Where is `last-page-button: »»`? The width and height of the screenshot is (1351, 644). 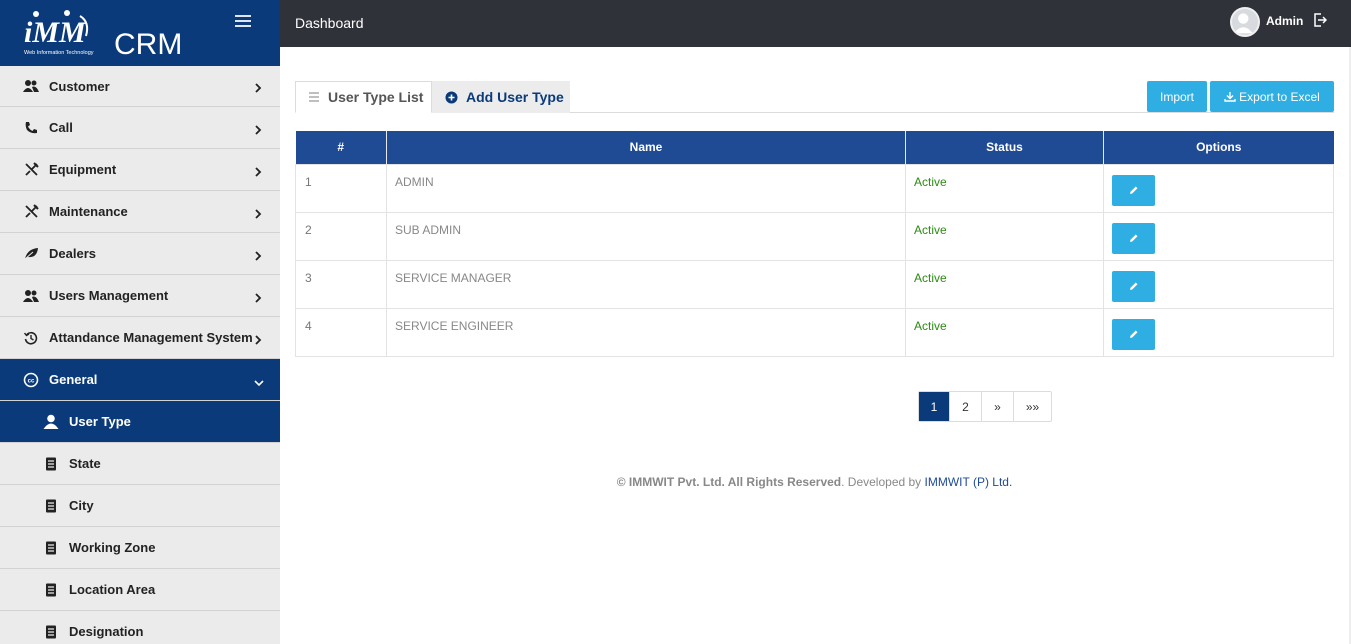 last-page-button: »» is located at coordinates (1032, 406).